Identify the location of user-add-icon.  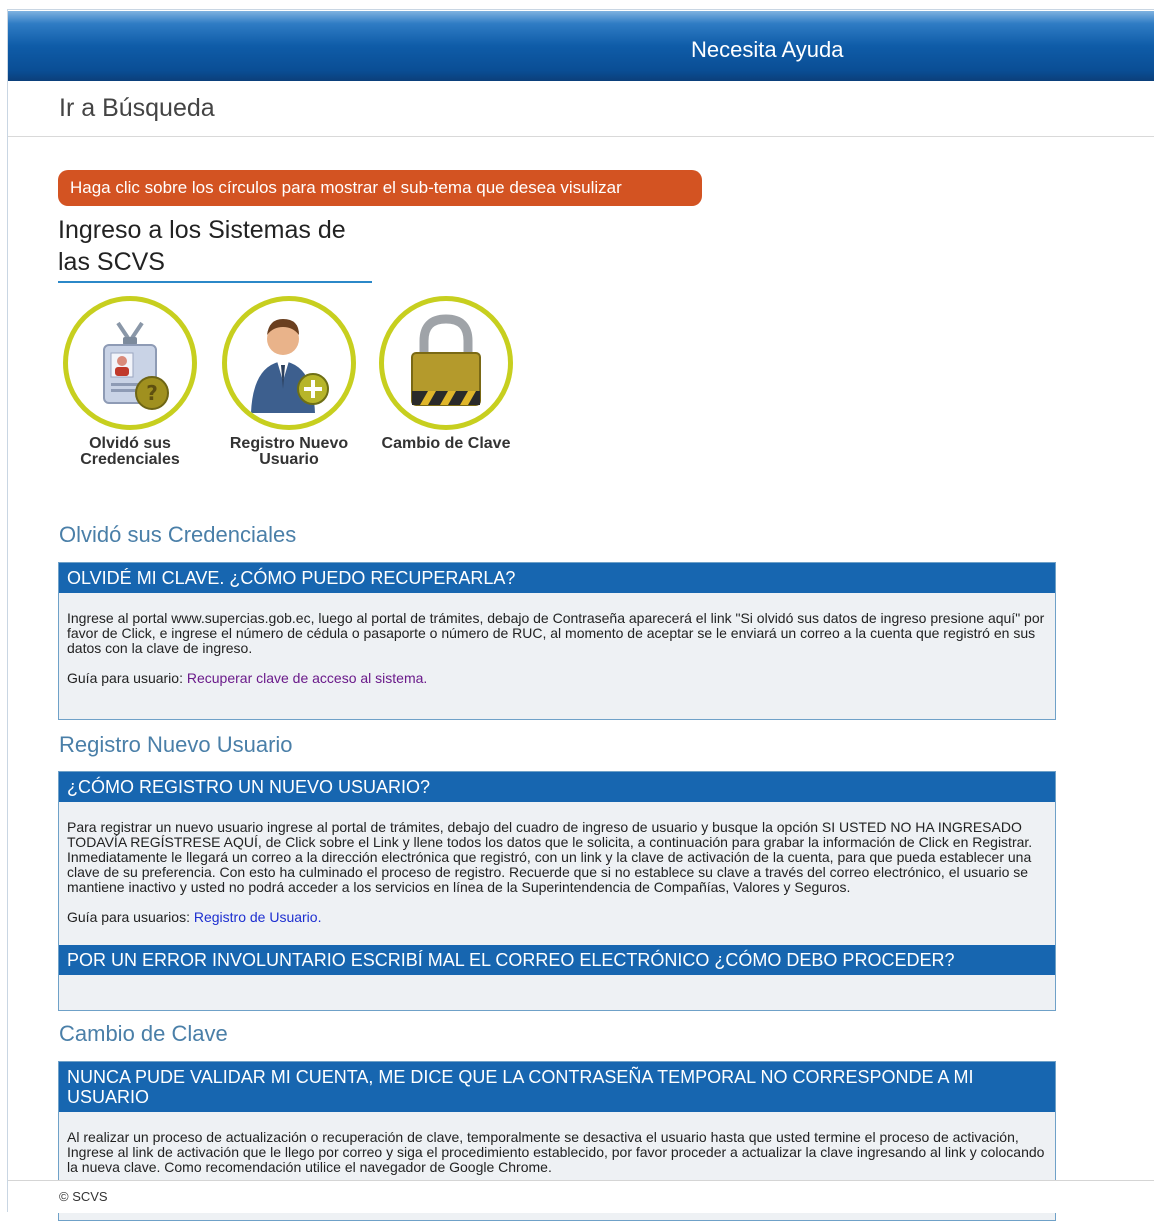
(289, 363).